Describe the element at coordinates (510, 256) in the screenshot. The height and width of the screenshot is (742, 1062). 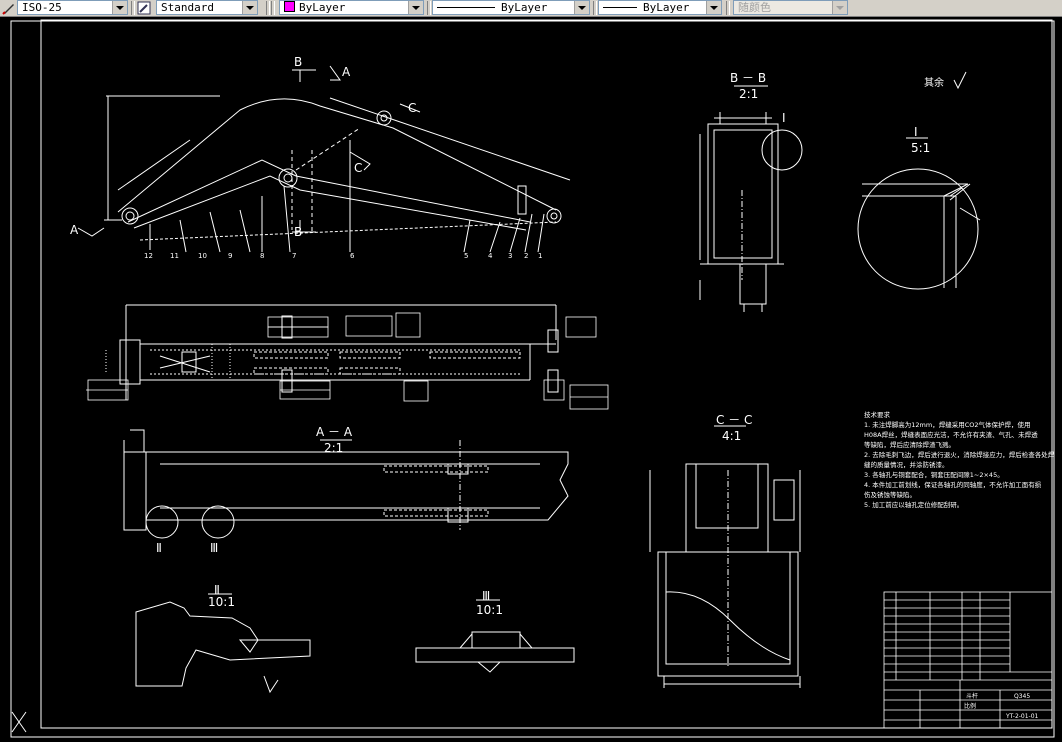
I see `part-no-3: 3` at that location.